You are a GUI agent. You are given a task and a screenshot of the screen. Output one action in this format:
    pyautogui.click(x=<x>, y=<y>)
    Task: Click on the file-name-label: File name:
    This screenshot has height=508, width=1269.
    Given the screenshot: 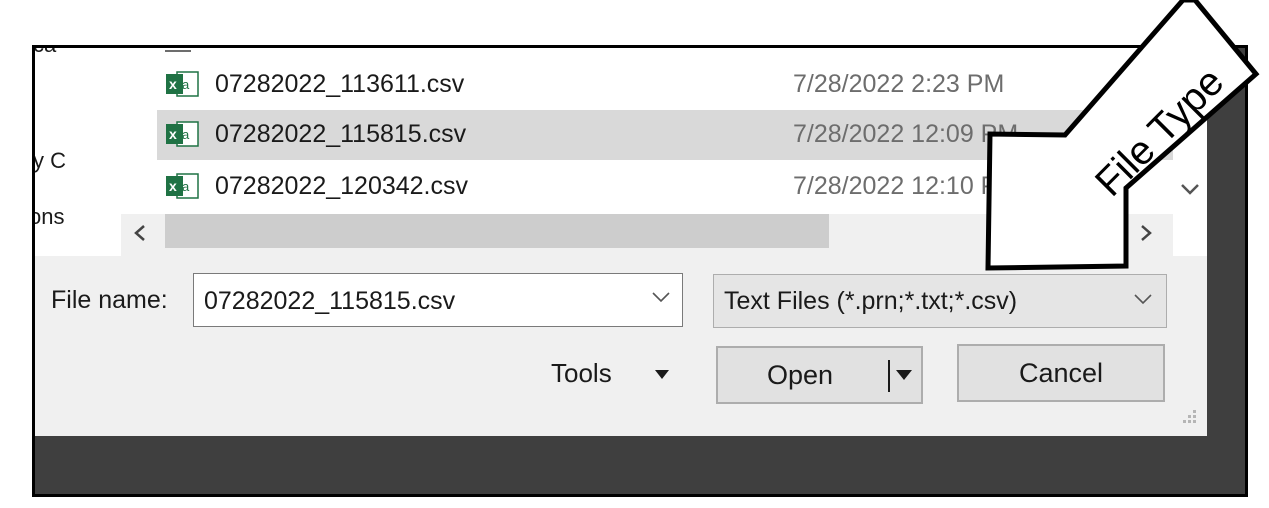 What is the action you would take?
    pyautogui.click(x=109, y=300)
    